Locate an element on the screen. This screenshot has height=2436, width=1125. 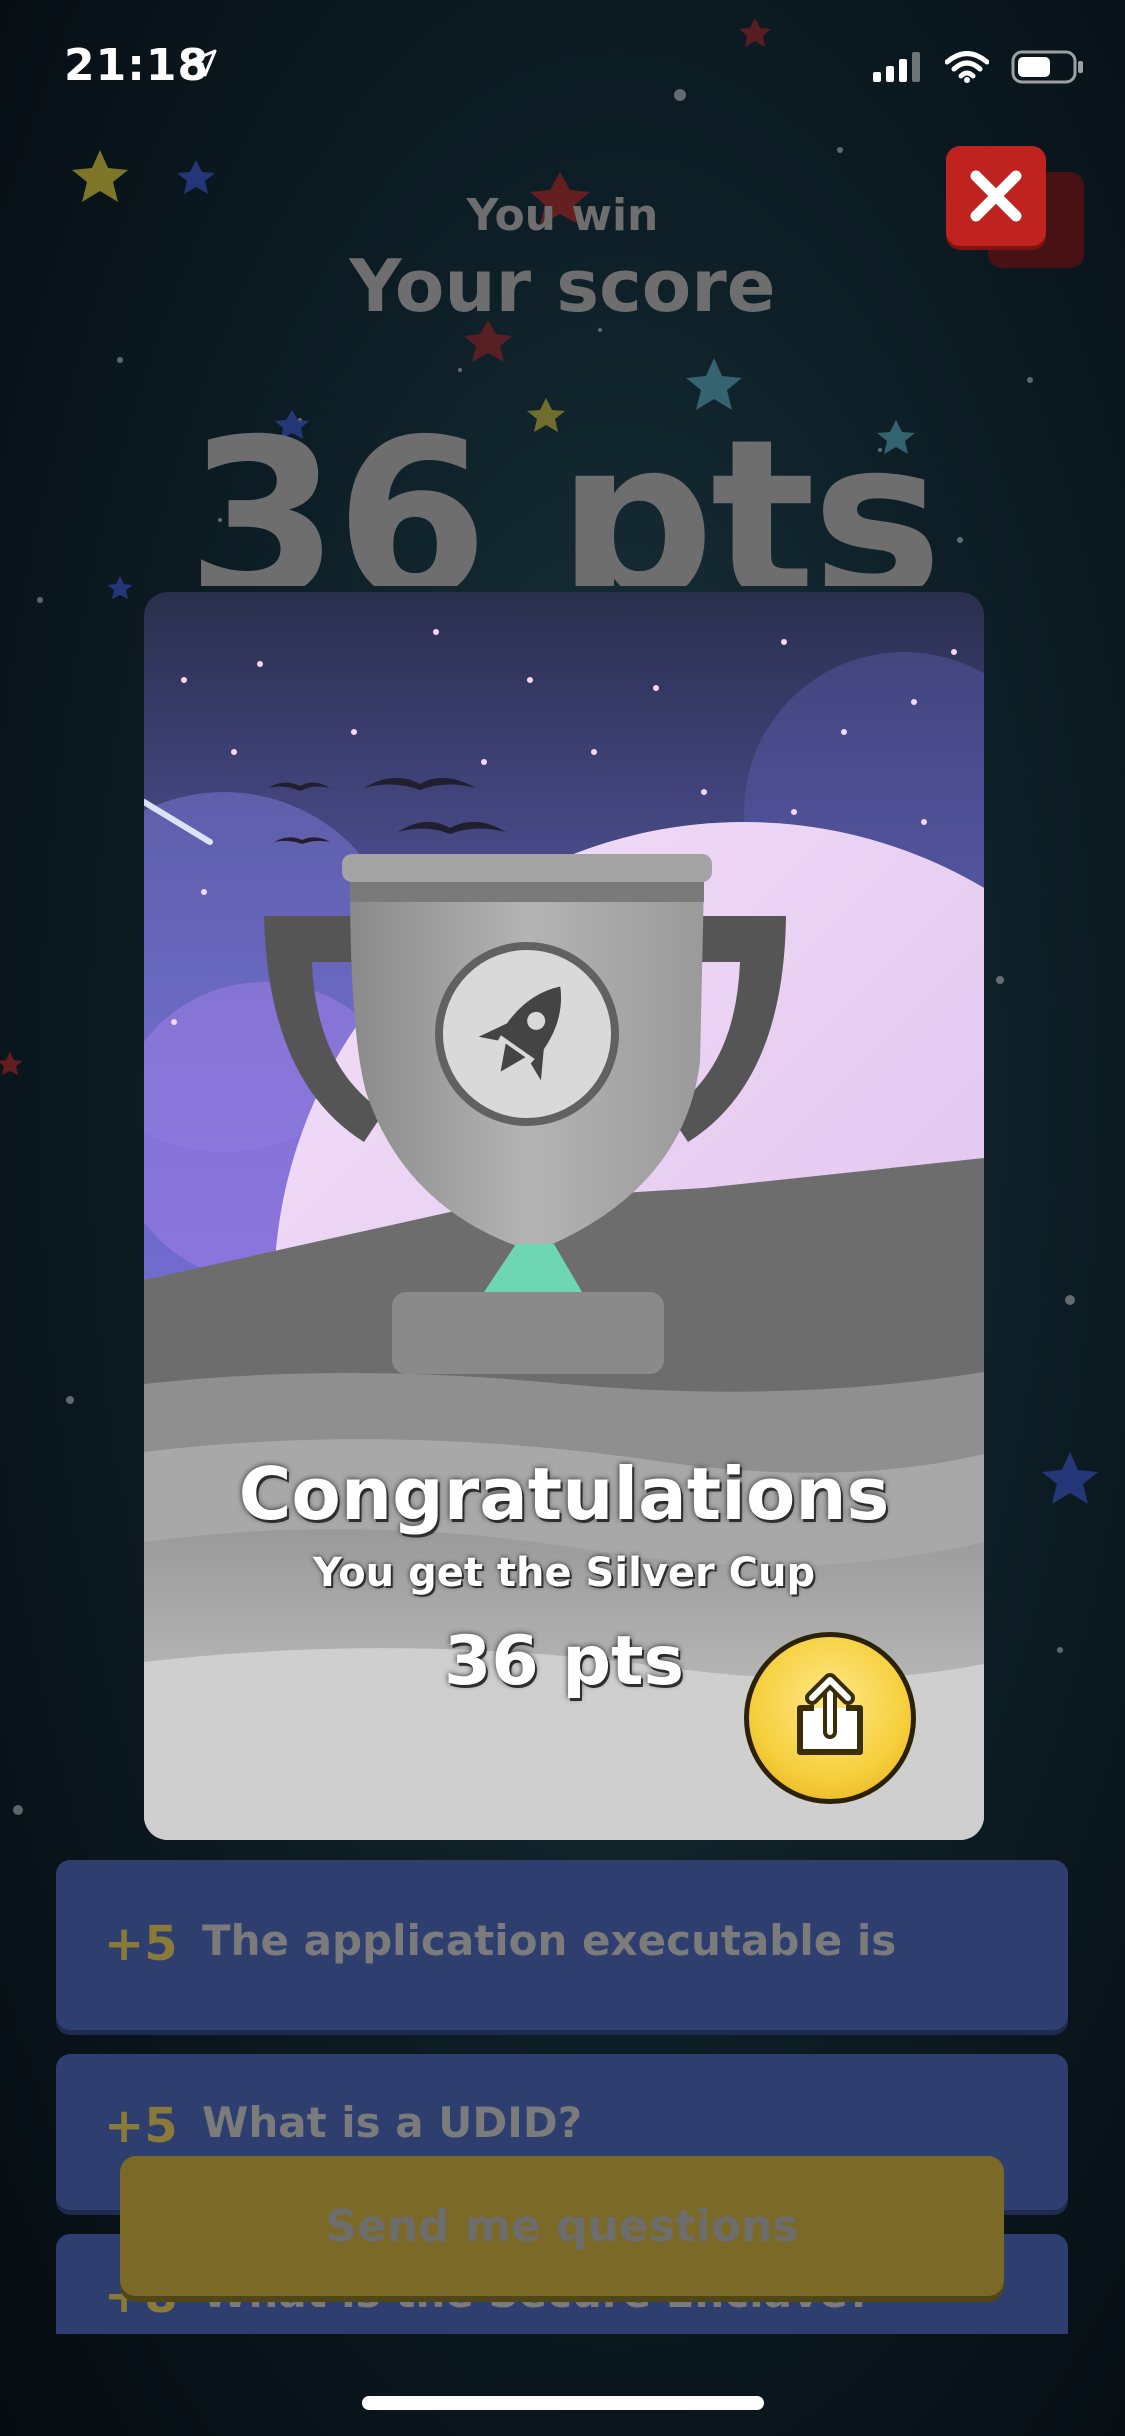
close-button is located at coordinates (996, 196).